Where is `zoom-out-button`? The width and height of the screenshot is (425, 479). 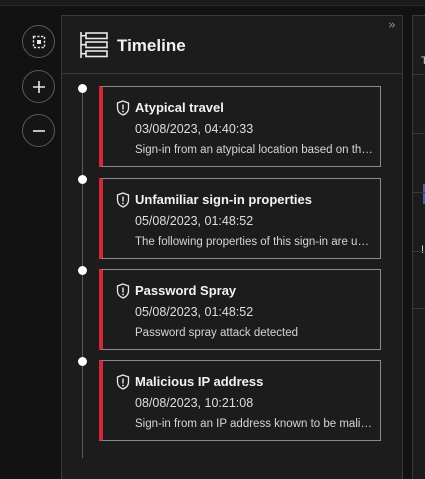
zoom-out-button is located at coordinates (38, 130).